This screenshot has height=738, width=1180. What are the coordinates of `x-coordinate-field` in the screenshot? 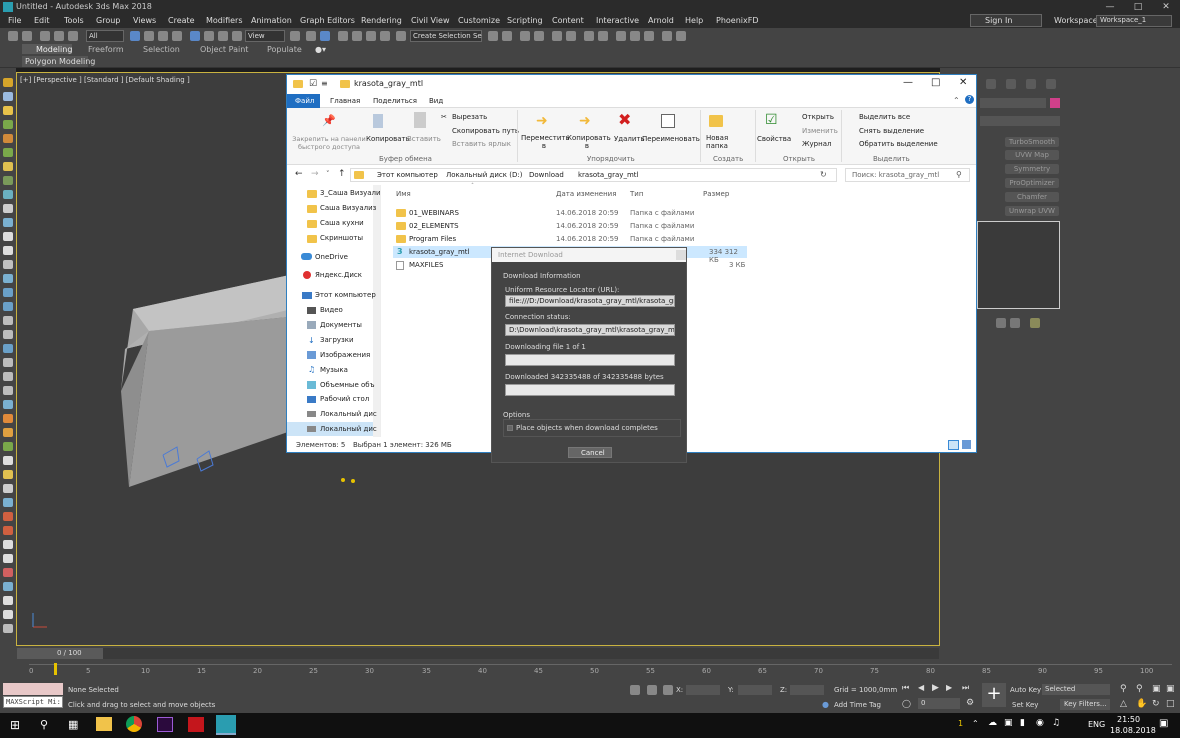 It's located at (703, 690).